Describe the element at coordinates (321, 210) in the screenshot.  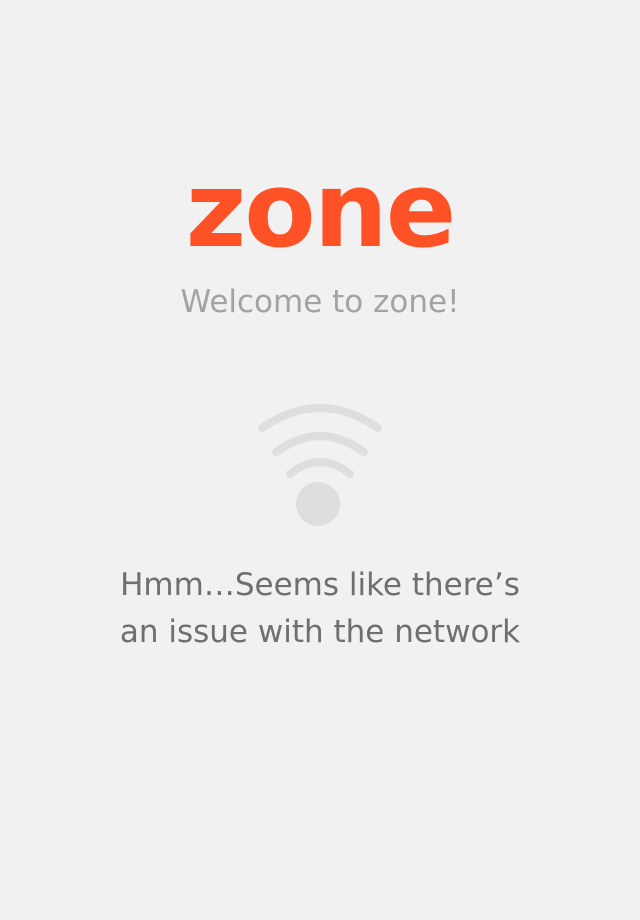
I see `zone-logo: zone` at that location.